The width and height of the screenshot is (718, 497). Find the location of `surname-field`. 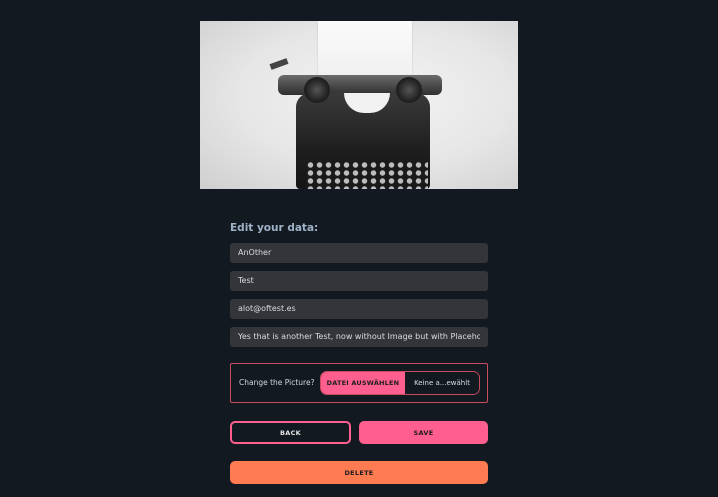

surname-field is located at coordinates (359, 281).